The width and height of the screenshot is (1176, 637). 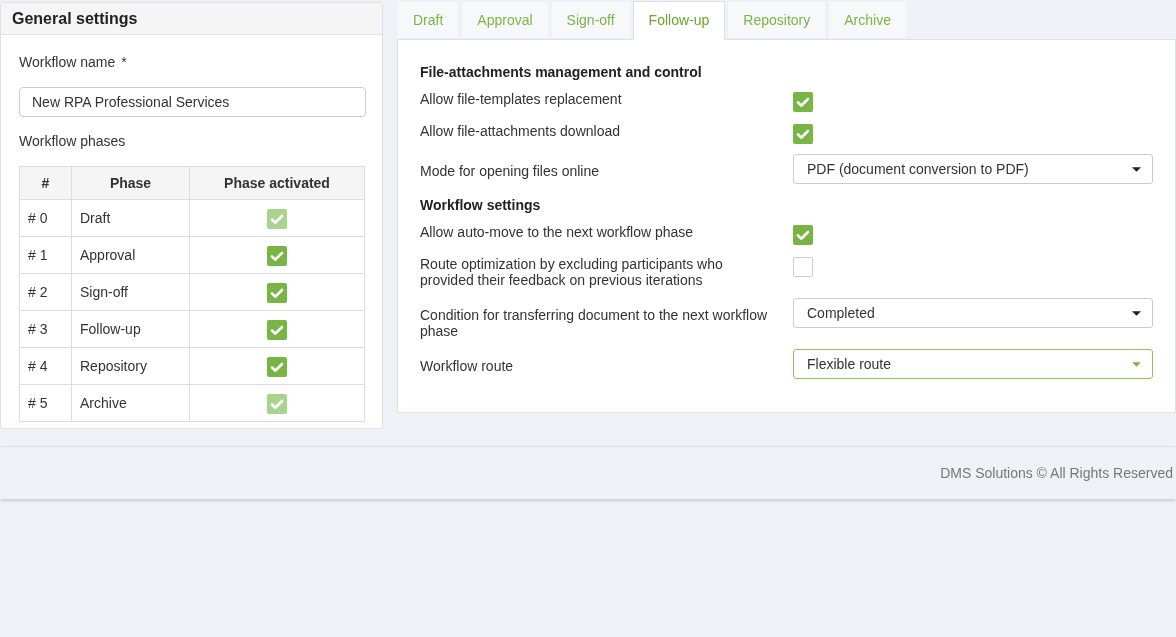 What do you see at coordinates (45, 218) in the screenshot?
I see `table-cell: # 0` at bounding box center [45, 218].